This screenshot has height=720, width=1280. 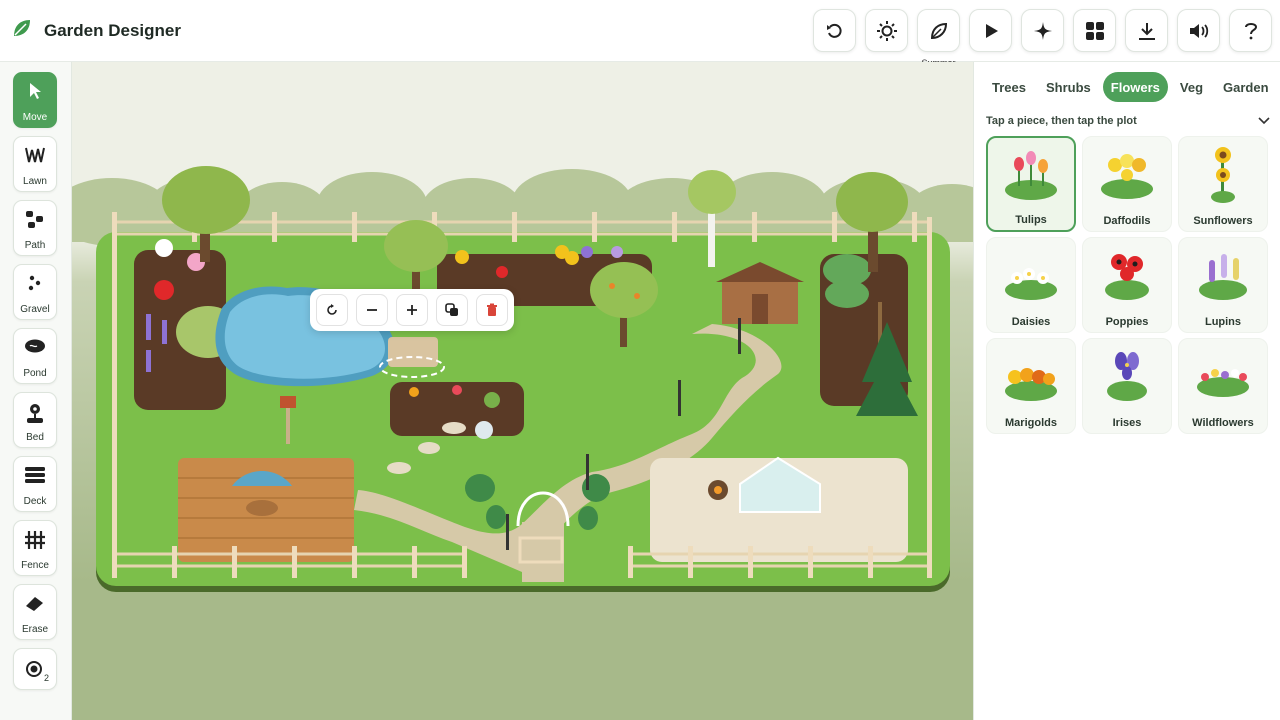 I want to click on undo-button, so click(x=834, y=30).